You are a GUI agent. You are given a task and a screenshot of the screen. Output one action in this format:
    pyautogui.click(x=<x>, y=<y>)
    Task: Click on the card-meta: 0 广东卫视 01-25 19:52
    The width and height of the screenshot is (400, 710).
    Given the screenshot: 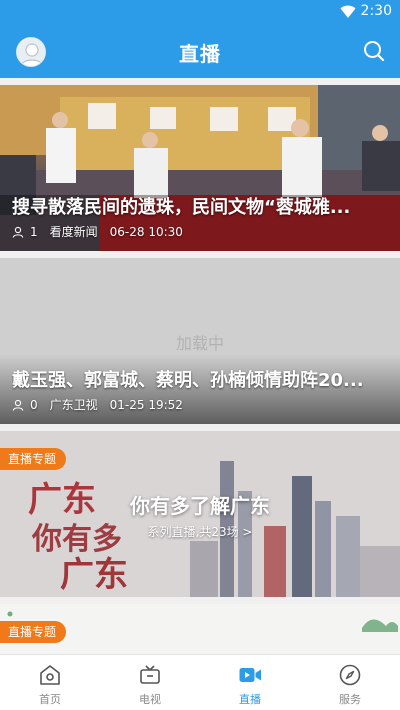 What is the action you would take?
    pyautogui.click(x=100, y=404)
    